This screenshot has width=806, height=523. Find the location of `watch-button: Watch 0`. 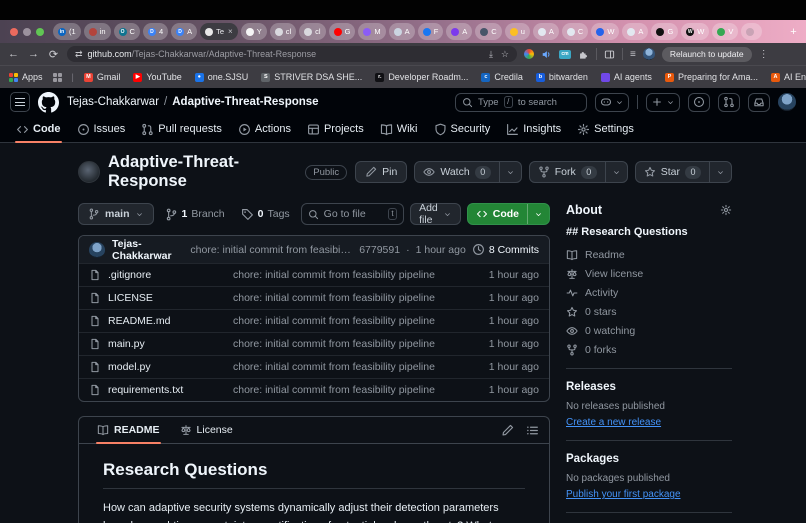

watch-button: Watch 0 is located at coordinates (456, 172).